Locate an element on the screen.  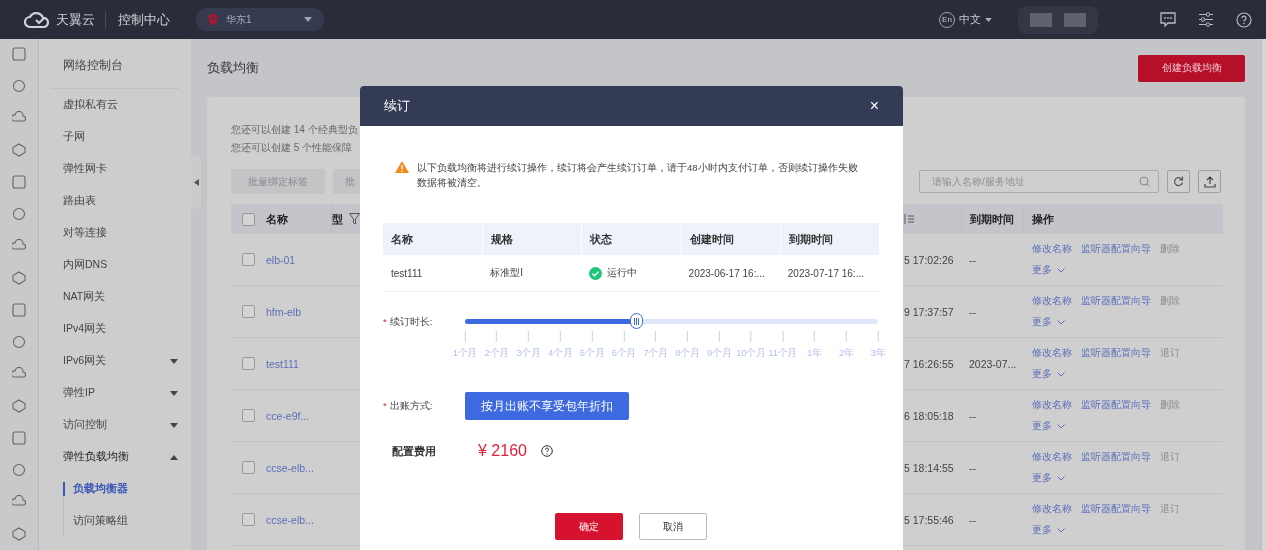
tick-label: 11个月 is located at coordinates (782, 353).